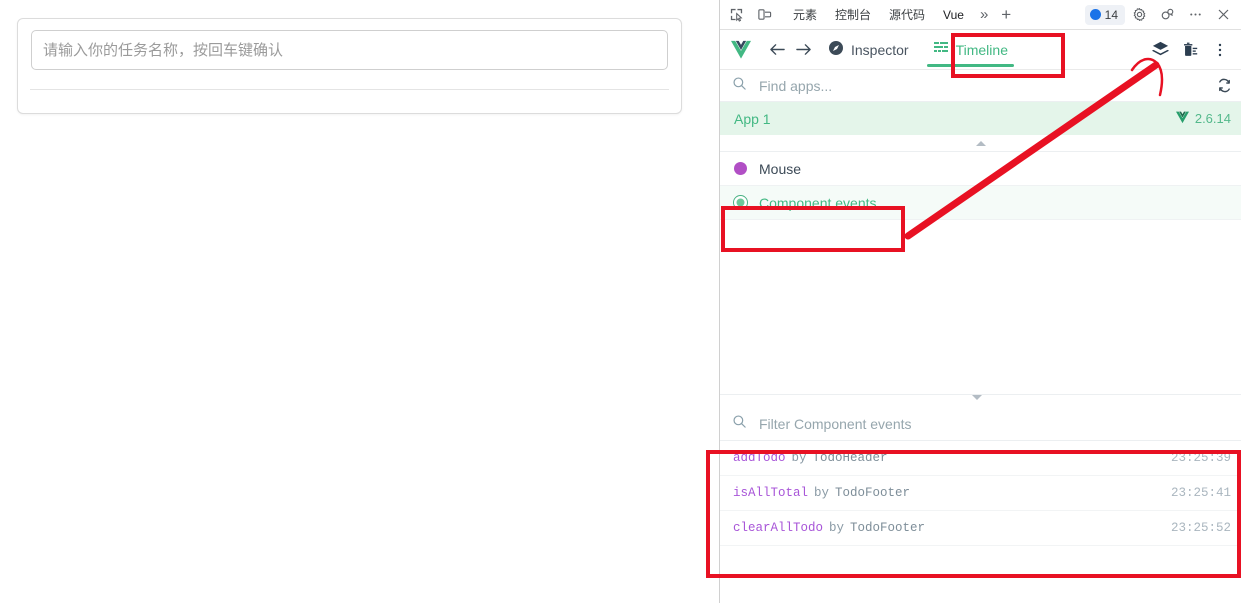 This screenshot has height=603, width=1241. Describe the element at coordinates (1200, 493) in the screenshot. I see `event-time: 23:25:41` at that location.